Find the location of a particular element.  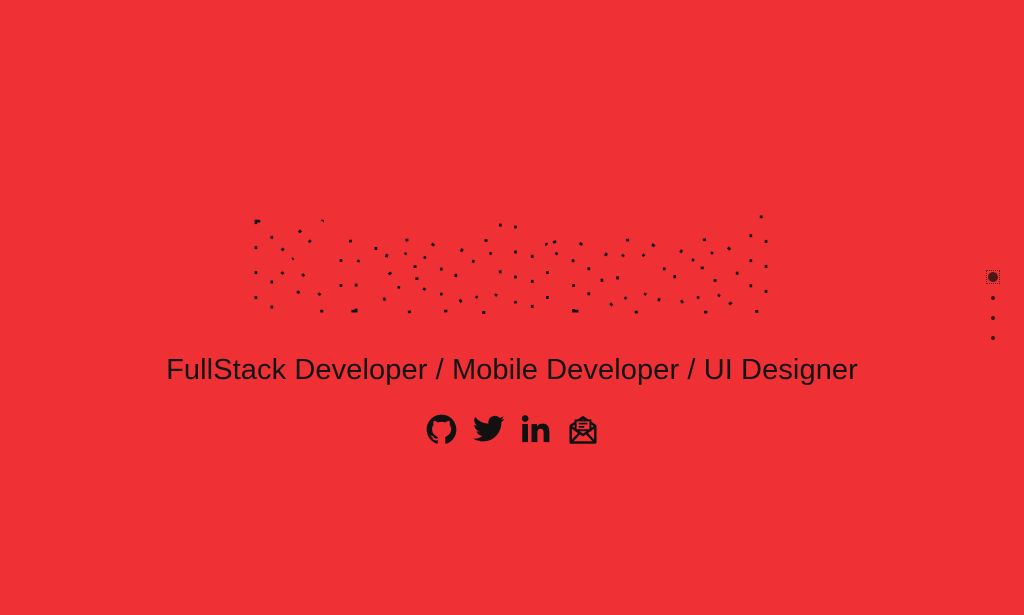

site-title-dash: Kradnoel is located at coordinates (512, 266).